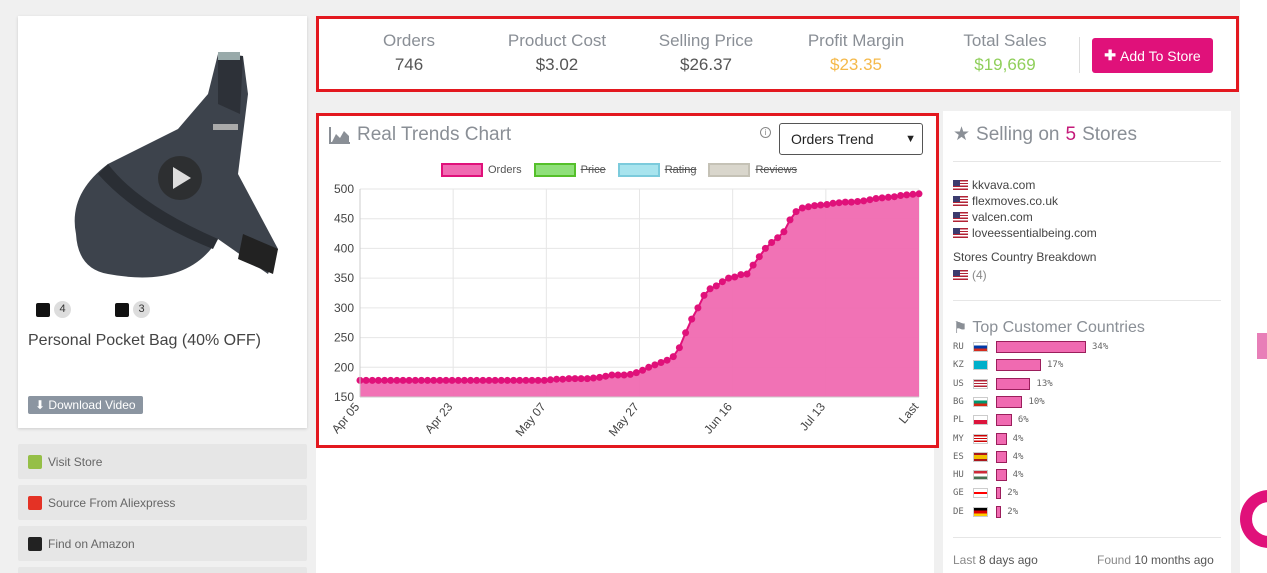 This screenshot has width=1267, height=573. I want to click on stat-profit-margin: Profit Margin $23.35, so click(856, 53).